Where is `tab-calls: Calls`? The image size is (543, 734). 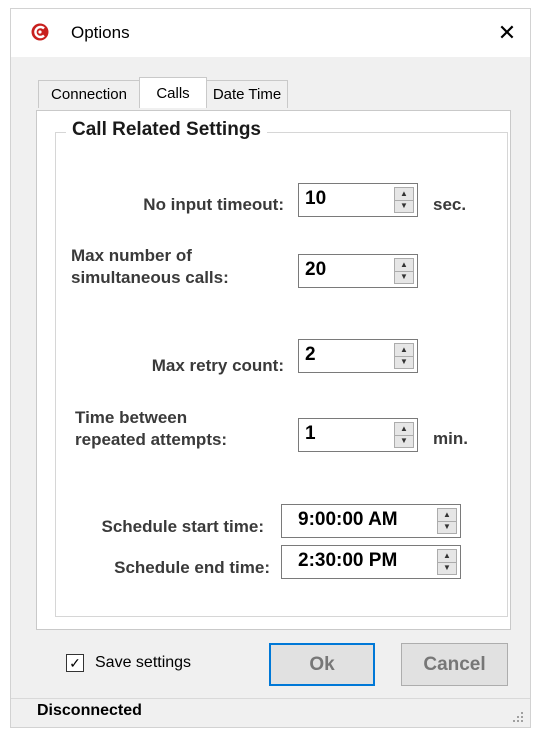 tab-calls: Calls is located at coordinates (173, 92).